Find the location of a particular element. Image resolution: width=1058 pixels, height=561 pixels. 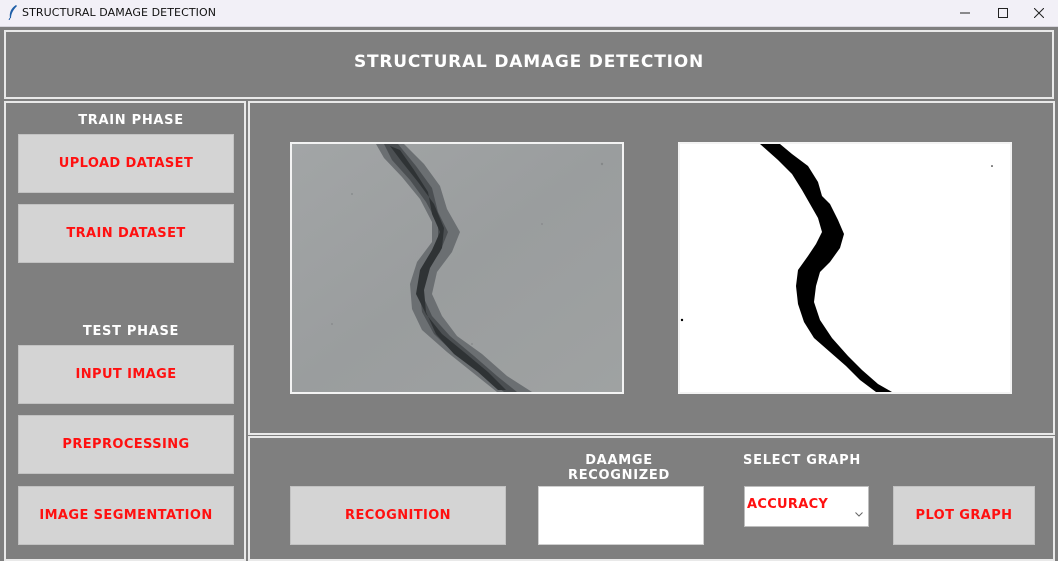

recognition-button: RECOGNITION is located at coordinates (398, 515).